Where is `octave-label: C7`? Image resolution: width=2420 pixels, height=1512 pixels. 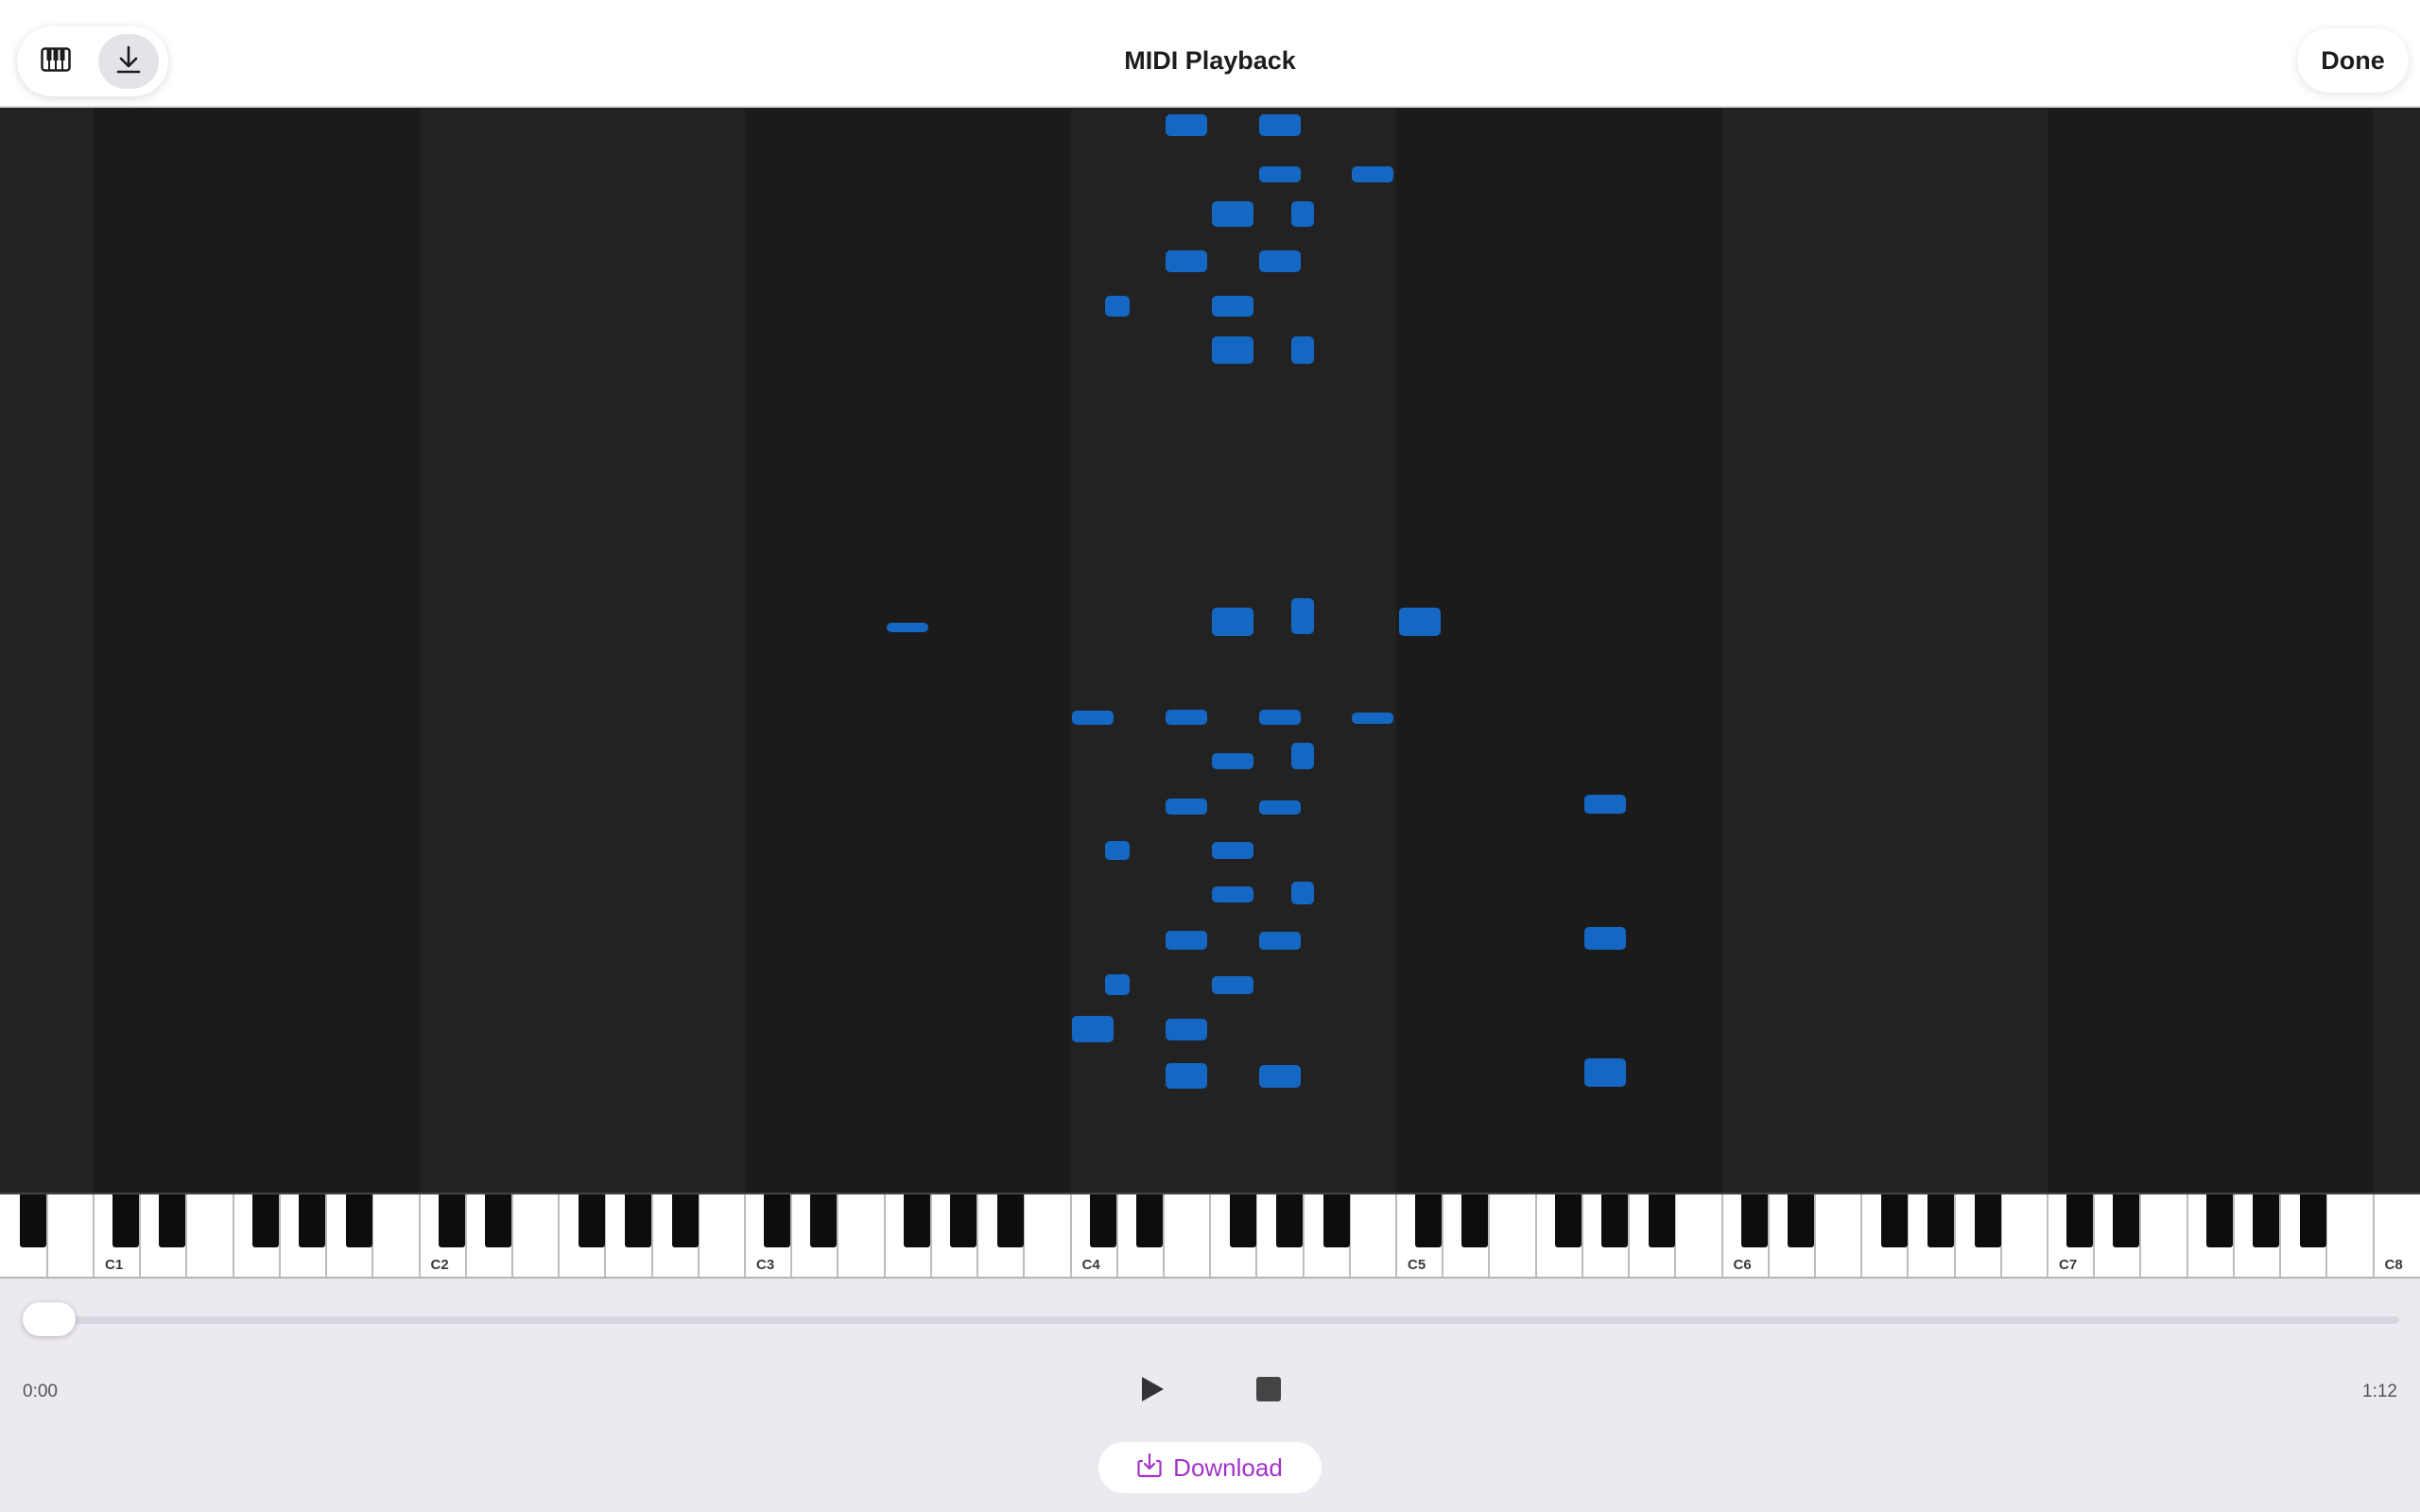 octave-label: C7 is located at coordinates (2068, 1265).